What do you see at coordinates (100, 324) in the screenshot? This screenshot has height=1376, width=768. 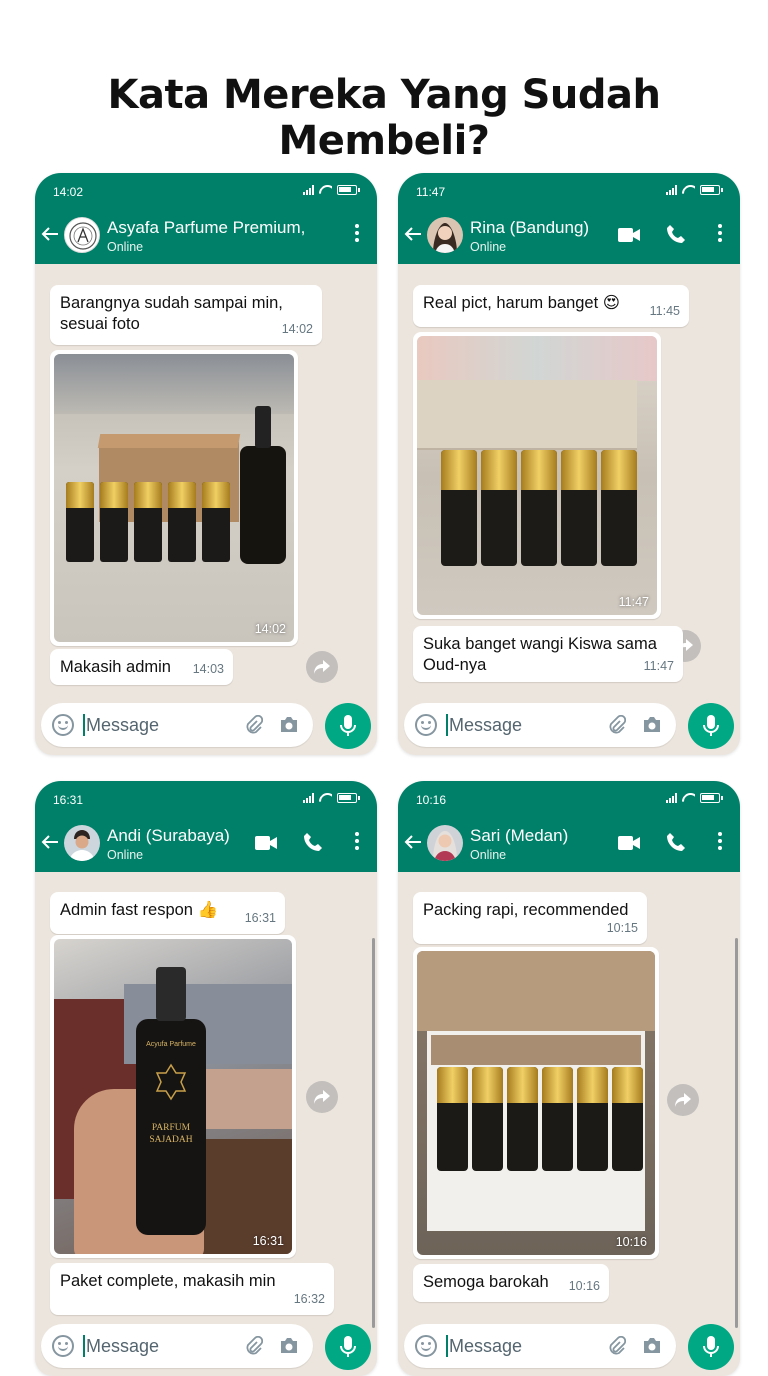 I see `message-text: sesuai foto` at bounding box center [100, 324].